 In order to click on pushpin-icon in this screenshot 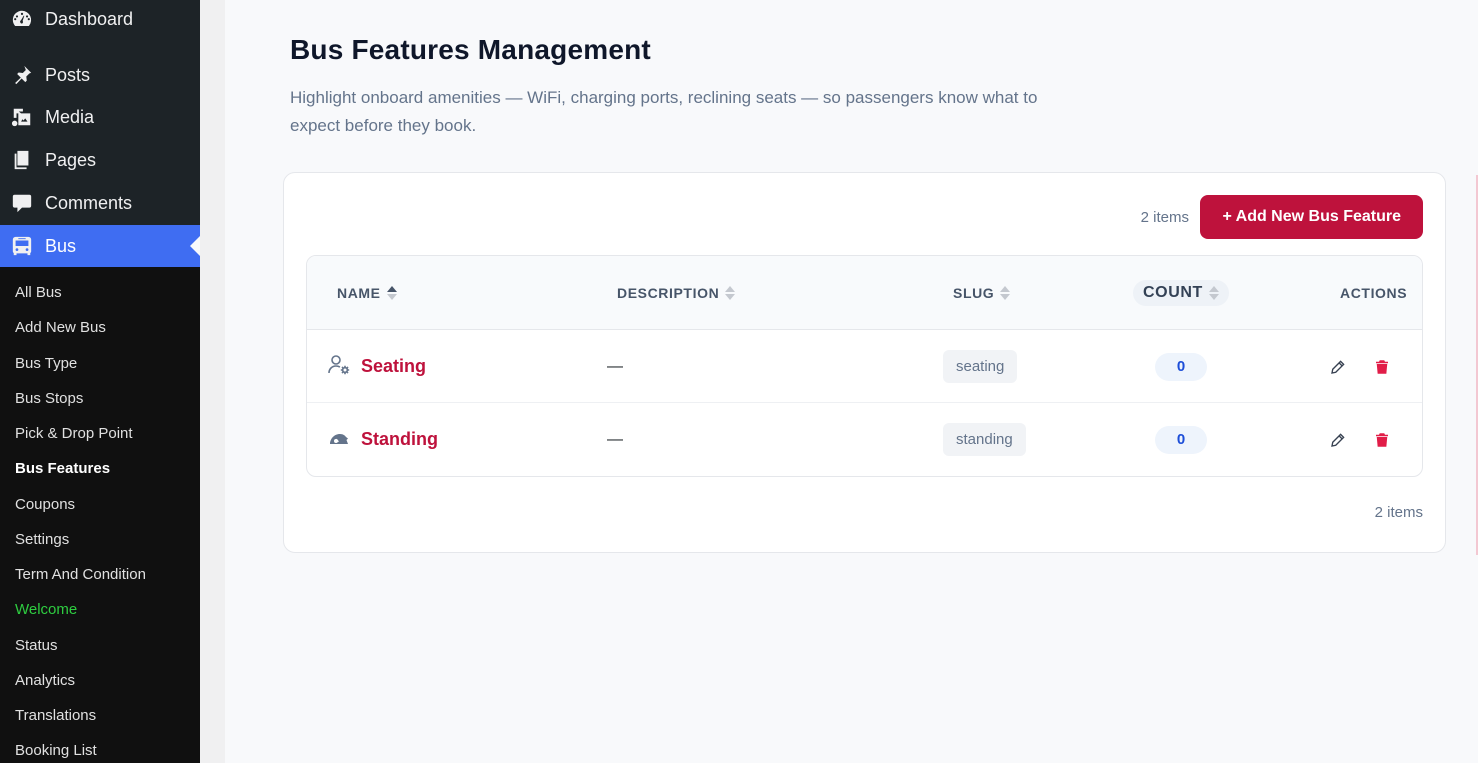, I will do `click(22, 75)`.